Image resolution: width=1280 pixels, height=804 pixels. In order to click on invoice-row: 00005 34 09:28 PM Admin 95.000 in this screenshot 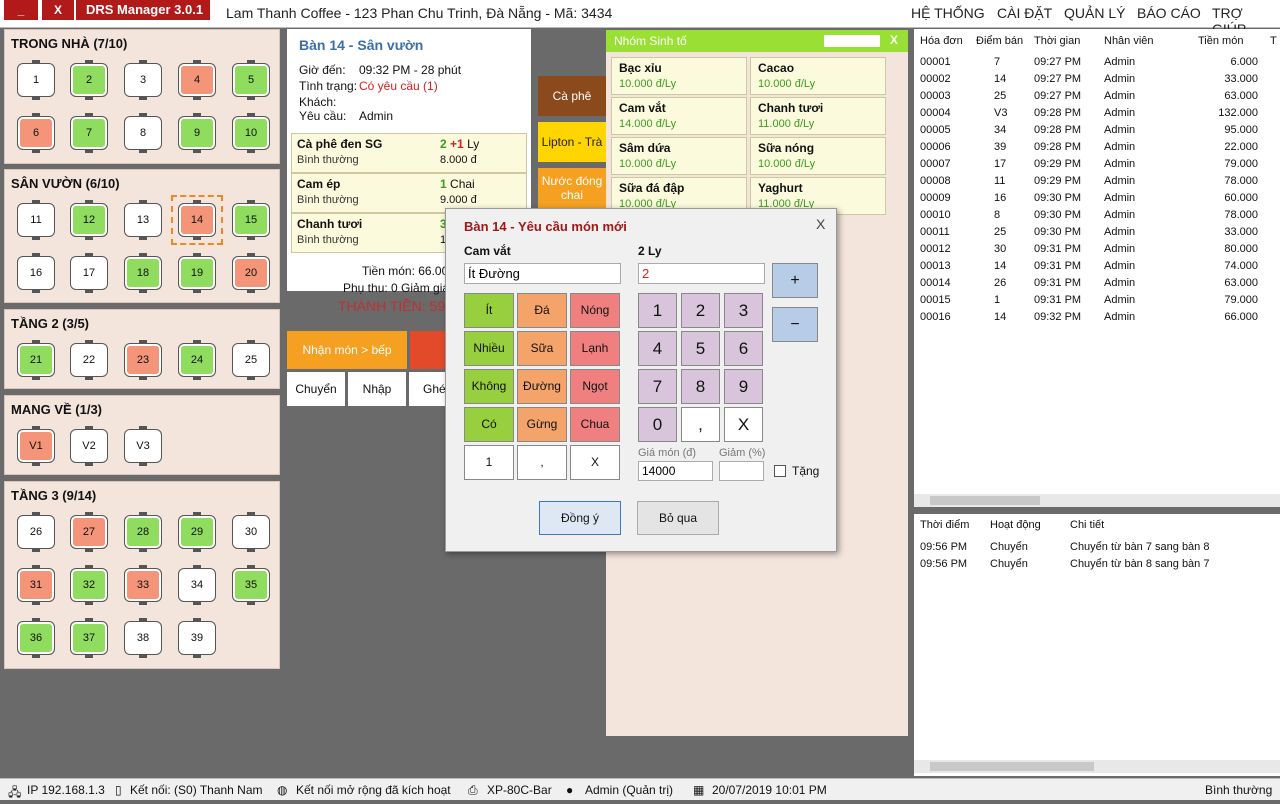, I will do `click(1097, 131)`.